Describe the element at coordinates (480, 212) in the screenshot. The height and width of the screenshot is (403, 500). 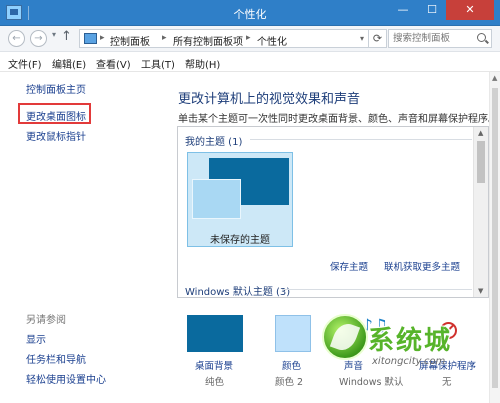
I see `theme-list-scrollbar: ▲ ▼` at that location.